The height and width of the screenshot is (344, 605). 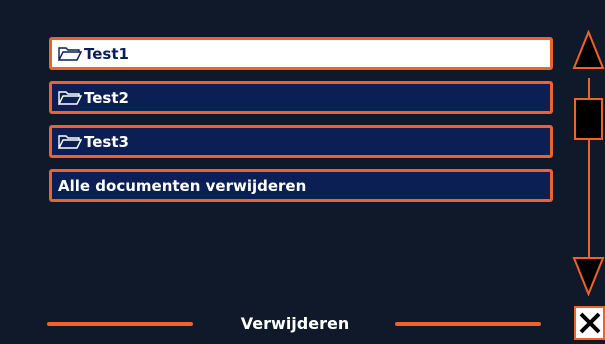 What do you see at coordinates (588, 49) in the screenshot?
I see `up-arrow-icon` at bounding box center [588, 49].